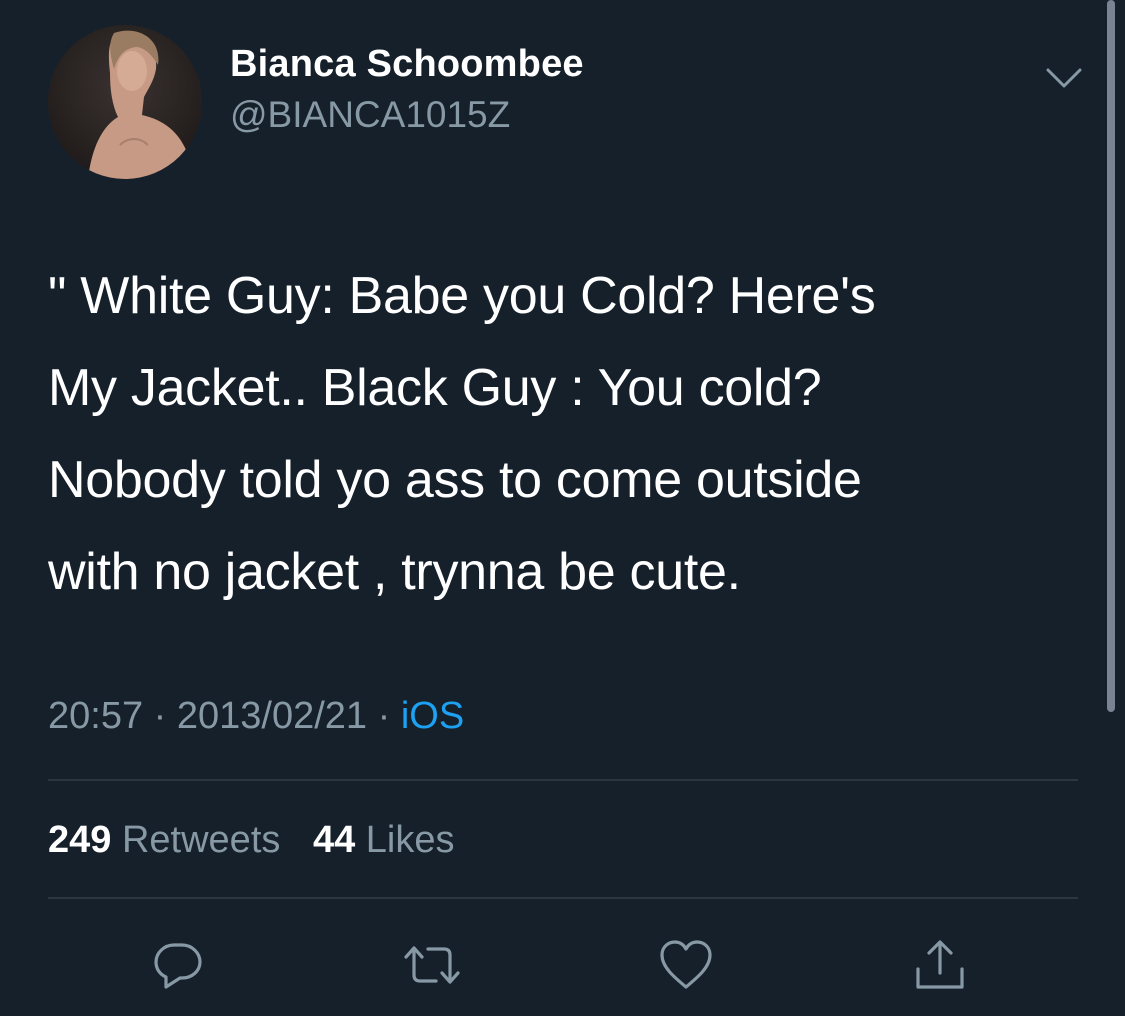 The width and height of the screenshot is (1125, 1016). What do you see at coordinates (407, 64) in the screenshot?
I see `author-display-name: Bianca Schoombee` at bounding box center [407, 64].